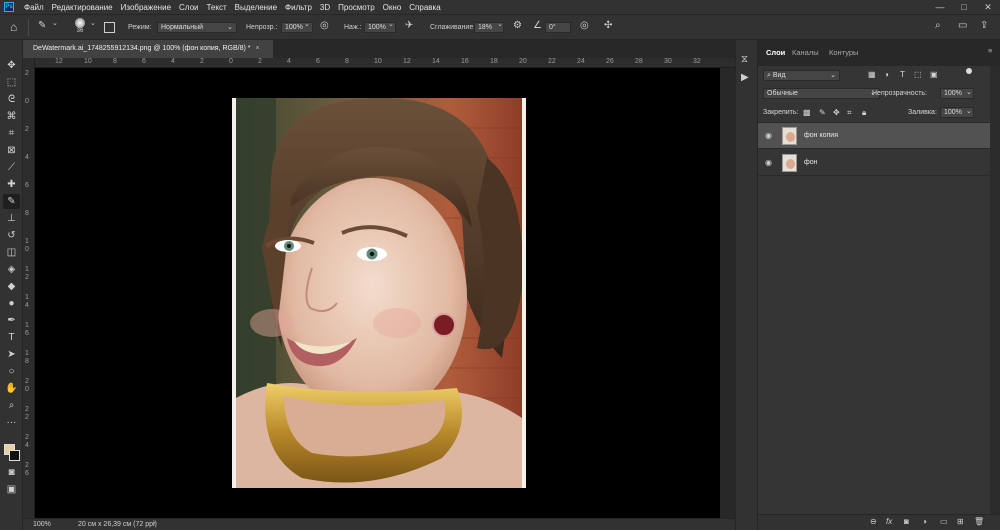 The image size is (1000, 530). I want to click on zoom-tool-icon: ⌕, so click(11, 405).